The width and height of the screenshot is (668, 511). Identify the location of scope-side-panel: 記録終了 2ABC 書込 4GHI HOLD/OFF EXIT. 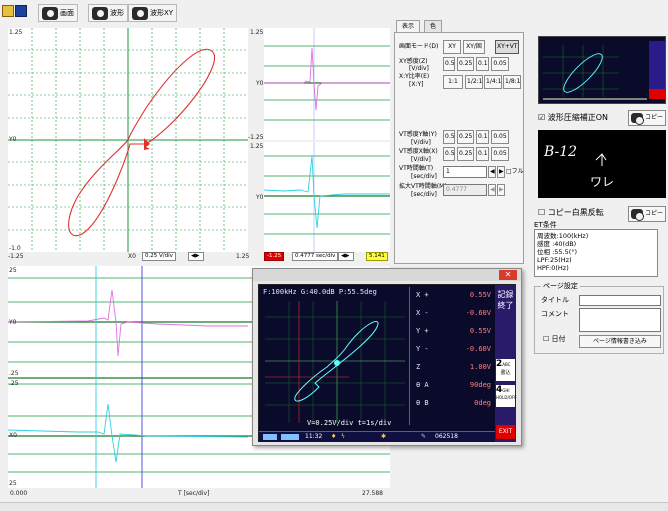
(506, 363).